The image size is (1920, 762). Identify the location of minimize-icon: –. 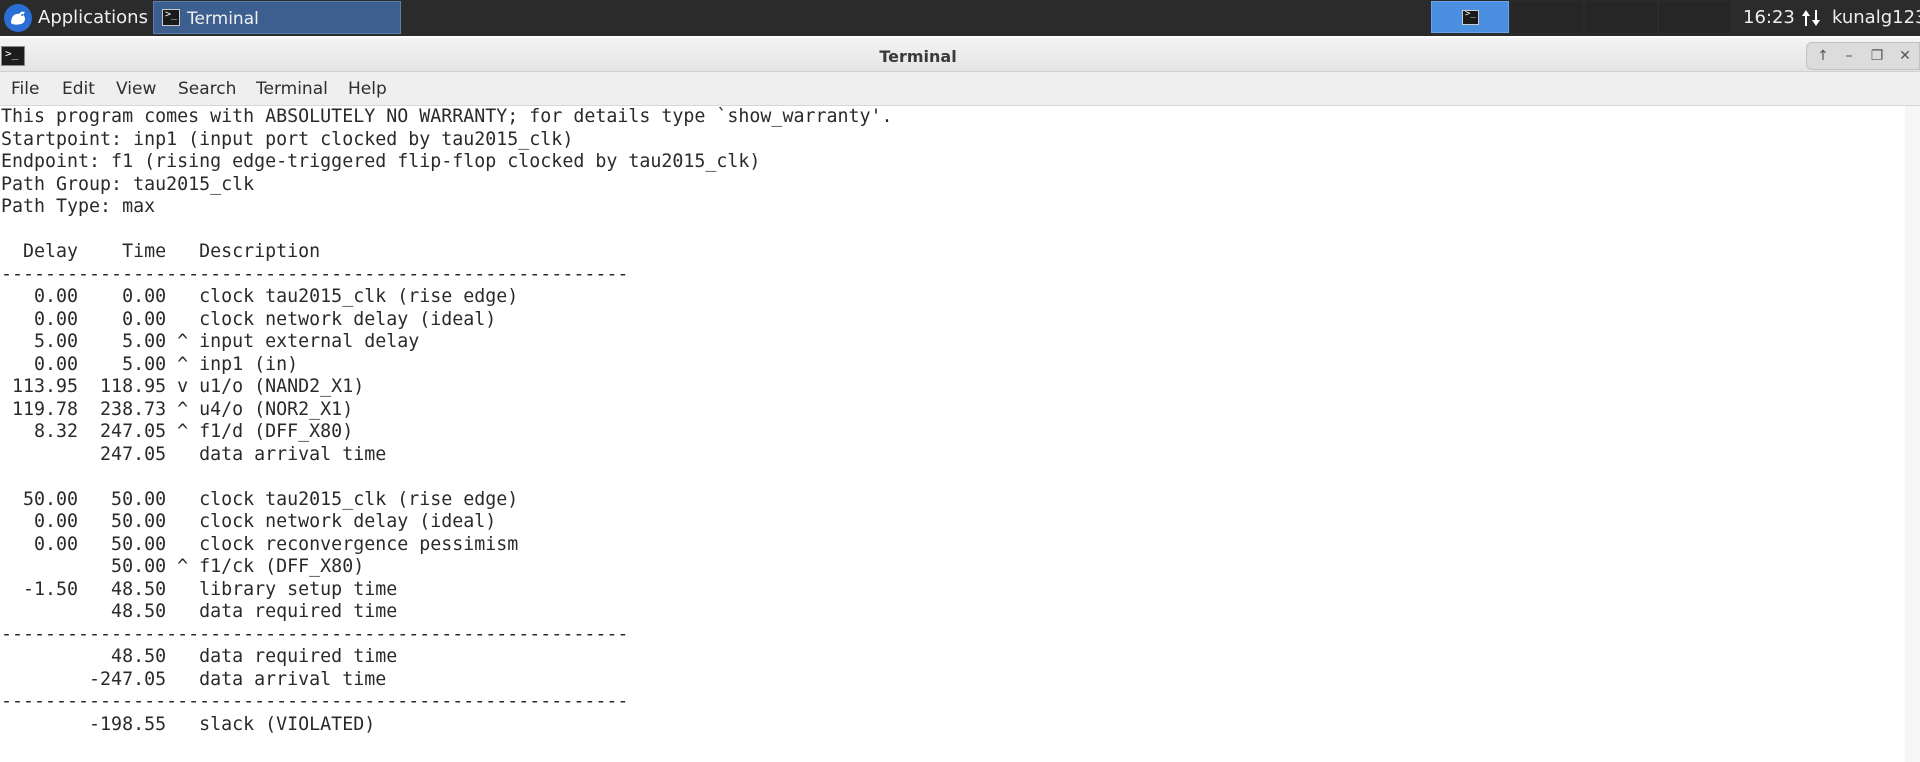
(1849, 56).